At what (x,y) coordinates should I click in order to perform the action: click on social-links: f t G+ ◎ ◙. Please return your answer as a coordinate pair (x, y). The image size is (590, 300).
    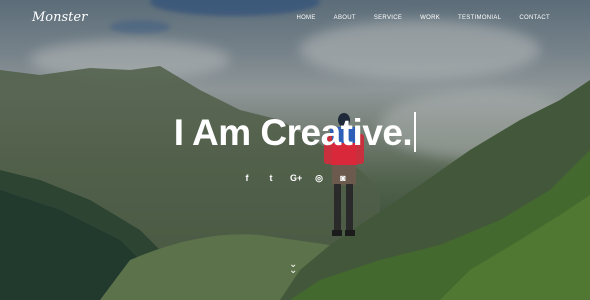
    Looking at the image, I should click on (295, 178).